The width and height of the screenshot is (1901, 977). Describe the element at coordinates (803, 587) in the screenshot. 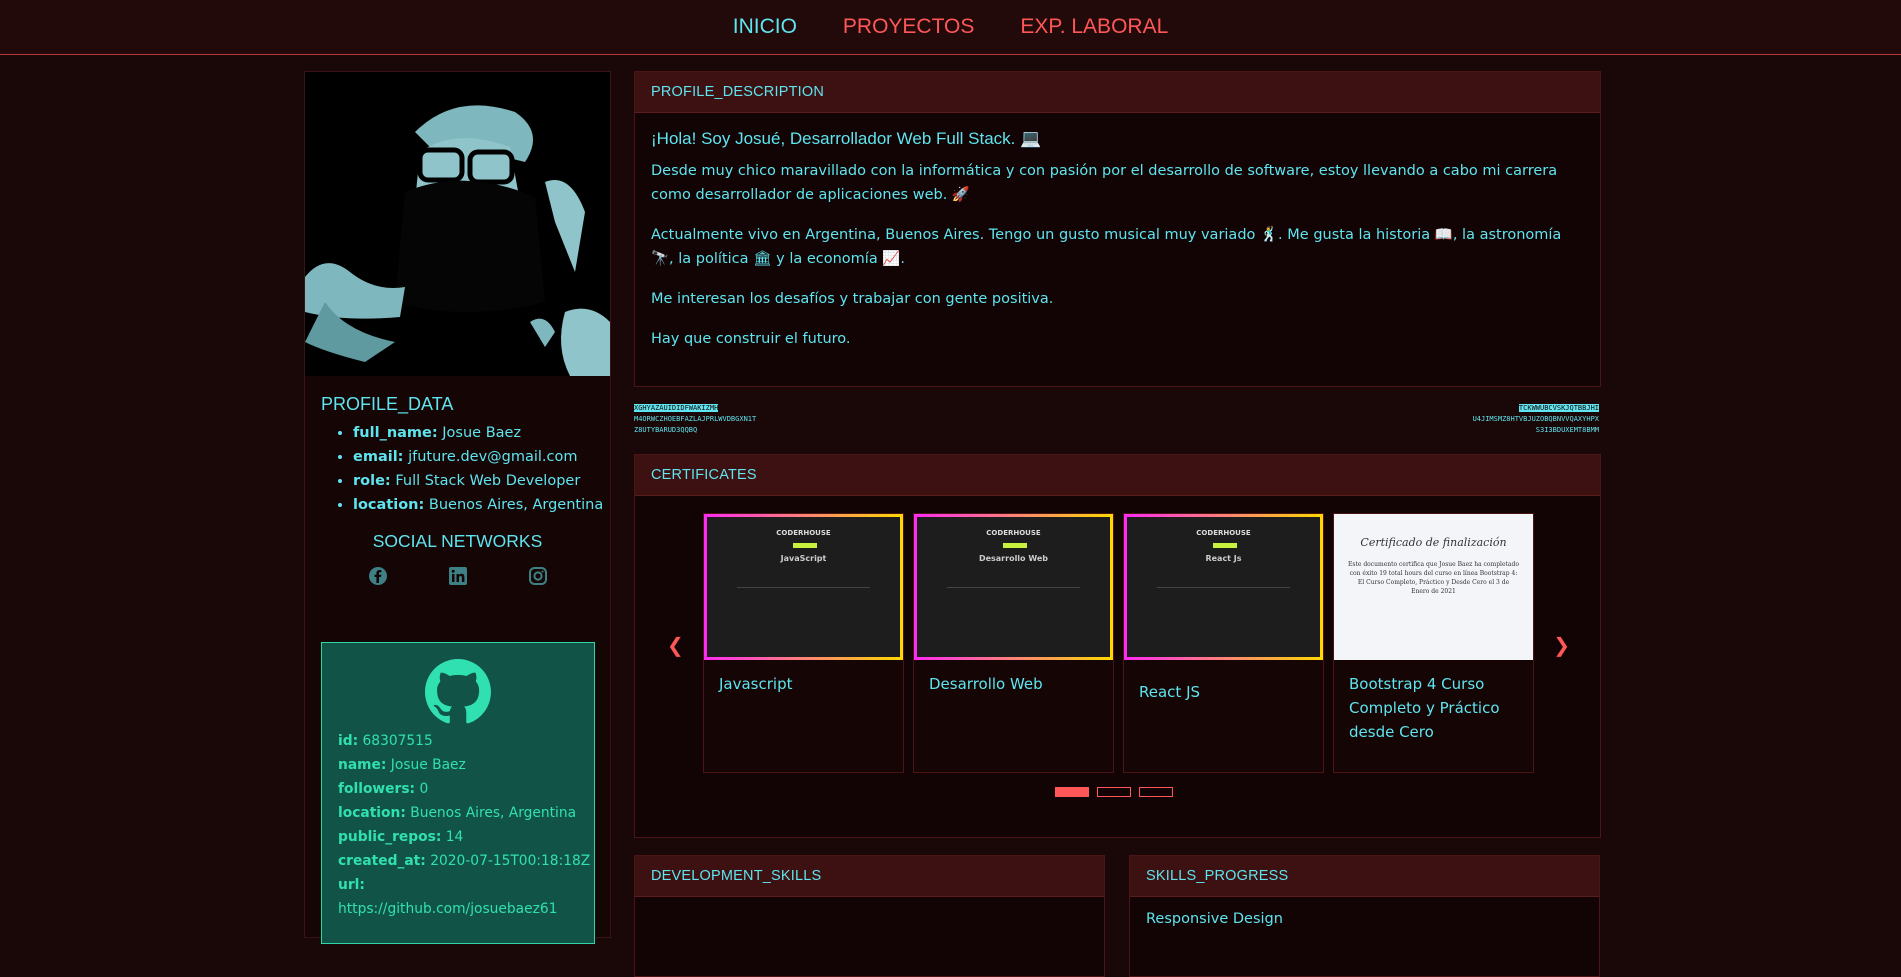

I see `certificate-thumbnail: CODERHOUSE JavaScript` at that location.